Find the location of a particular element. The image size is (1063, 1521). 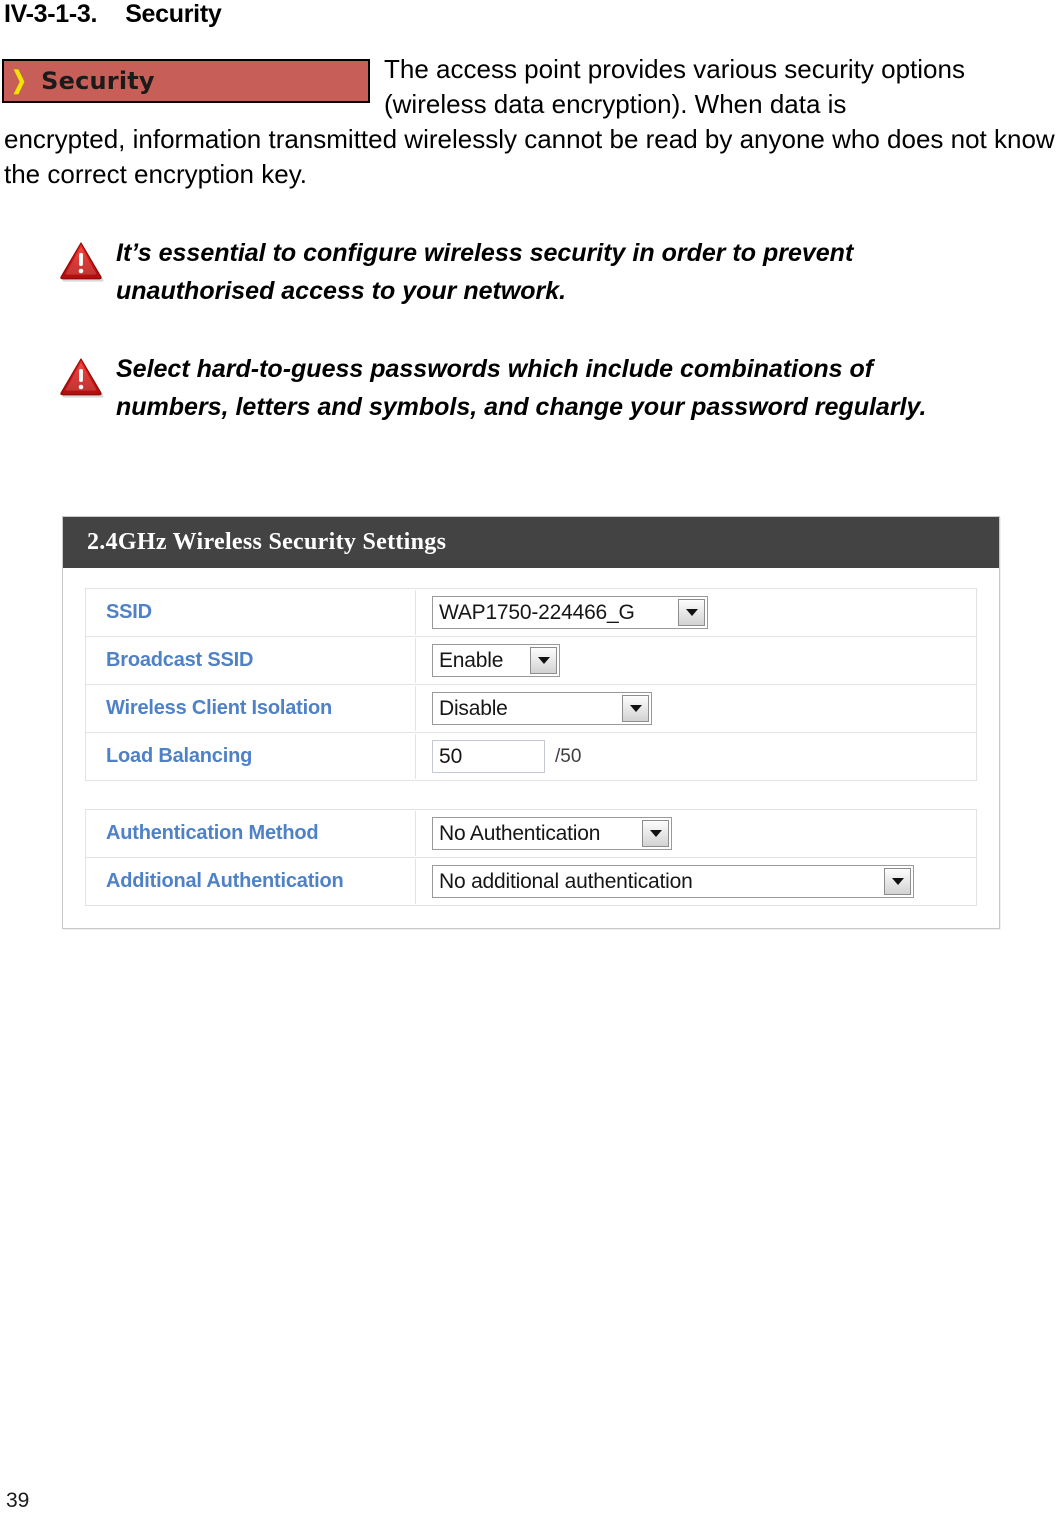

settings-row-load-balancing: Load Balancing 50 /50 is located at coordinates (531, 757).